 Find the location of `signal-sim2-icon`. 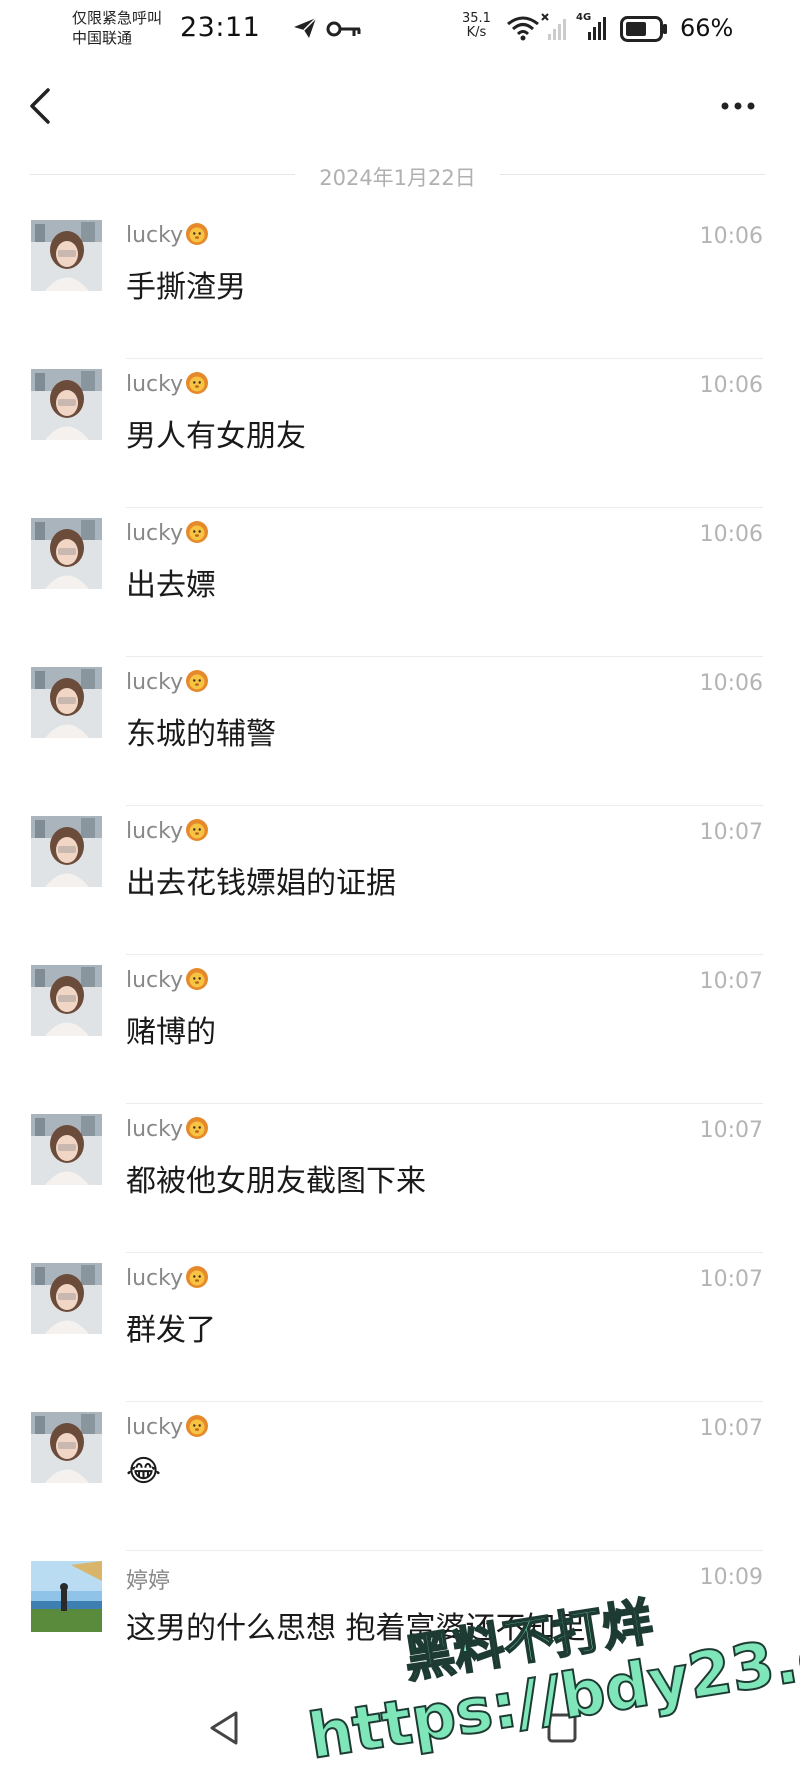

signal-sim2-icon is located at coordinates (598, 29).